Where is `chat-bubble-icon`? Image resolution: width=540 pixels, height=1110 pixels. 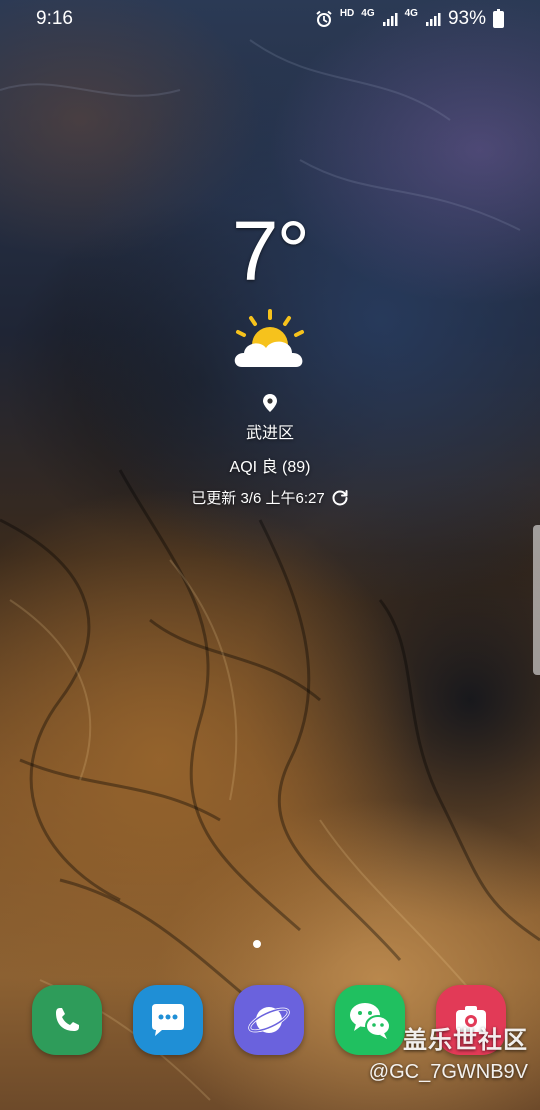 chat-bubble-icon is located at coordinates (168, 1020).